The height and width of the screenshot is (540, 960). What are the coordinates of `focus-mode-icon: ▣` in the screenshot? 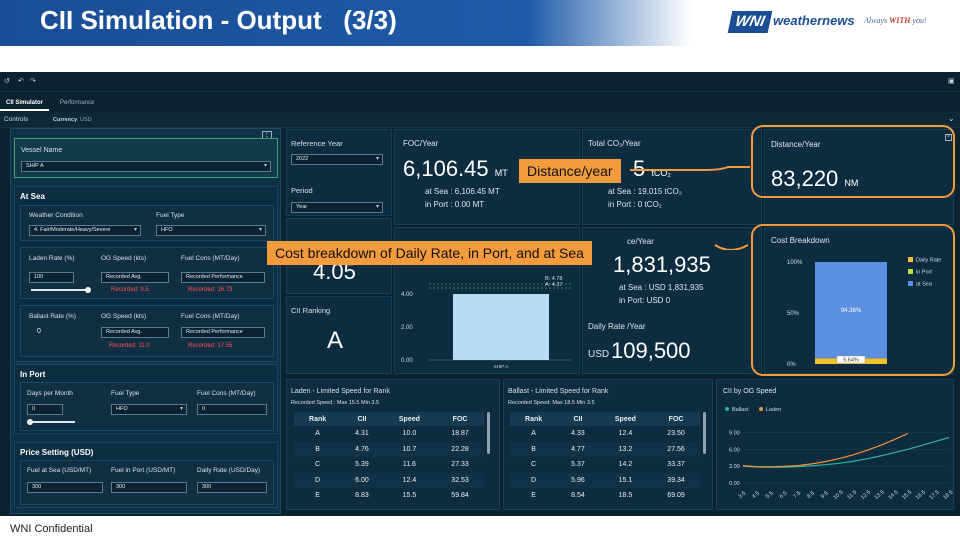 It's located at (951, 81).